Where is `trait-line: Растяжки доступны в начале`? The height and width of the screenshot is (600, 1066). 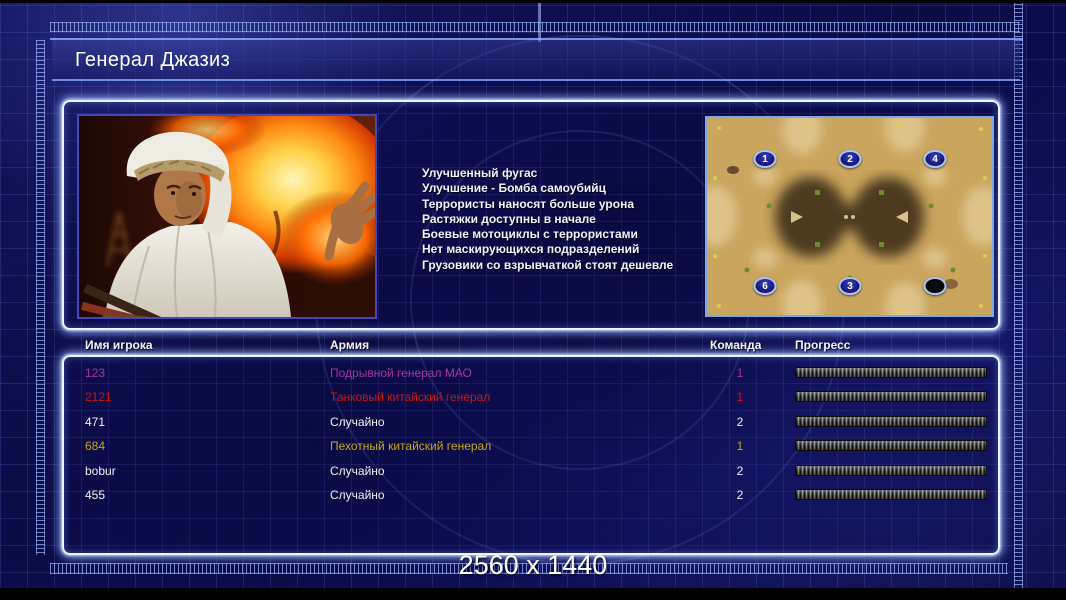
trait-line: Растяжки доступны в начале is located at coordinates (509, 218).